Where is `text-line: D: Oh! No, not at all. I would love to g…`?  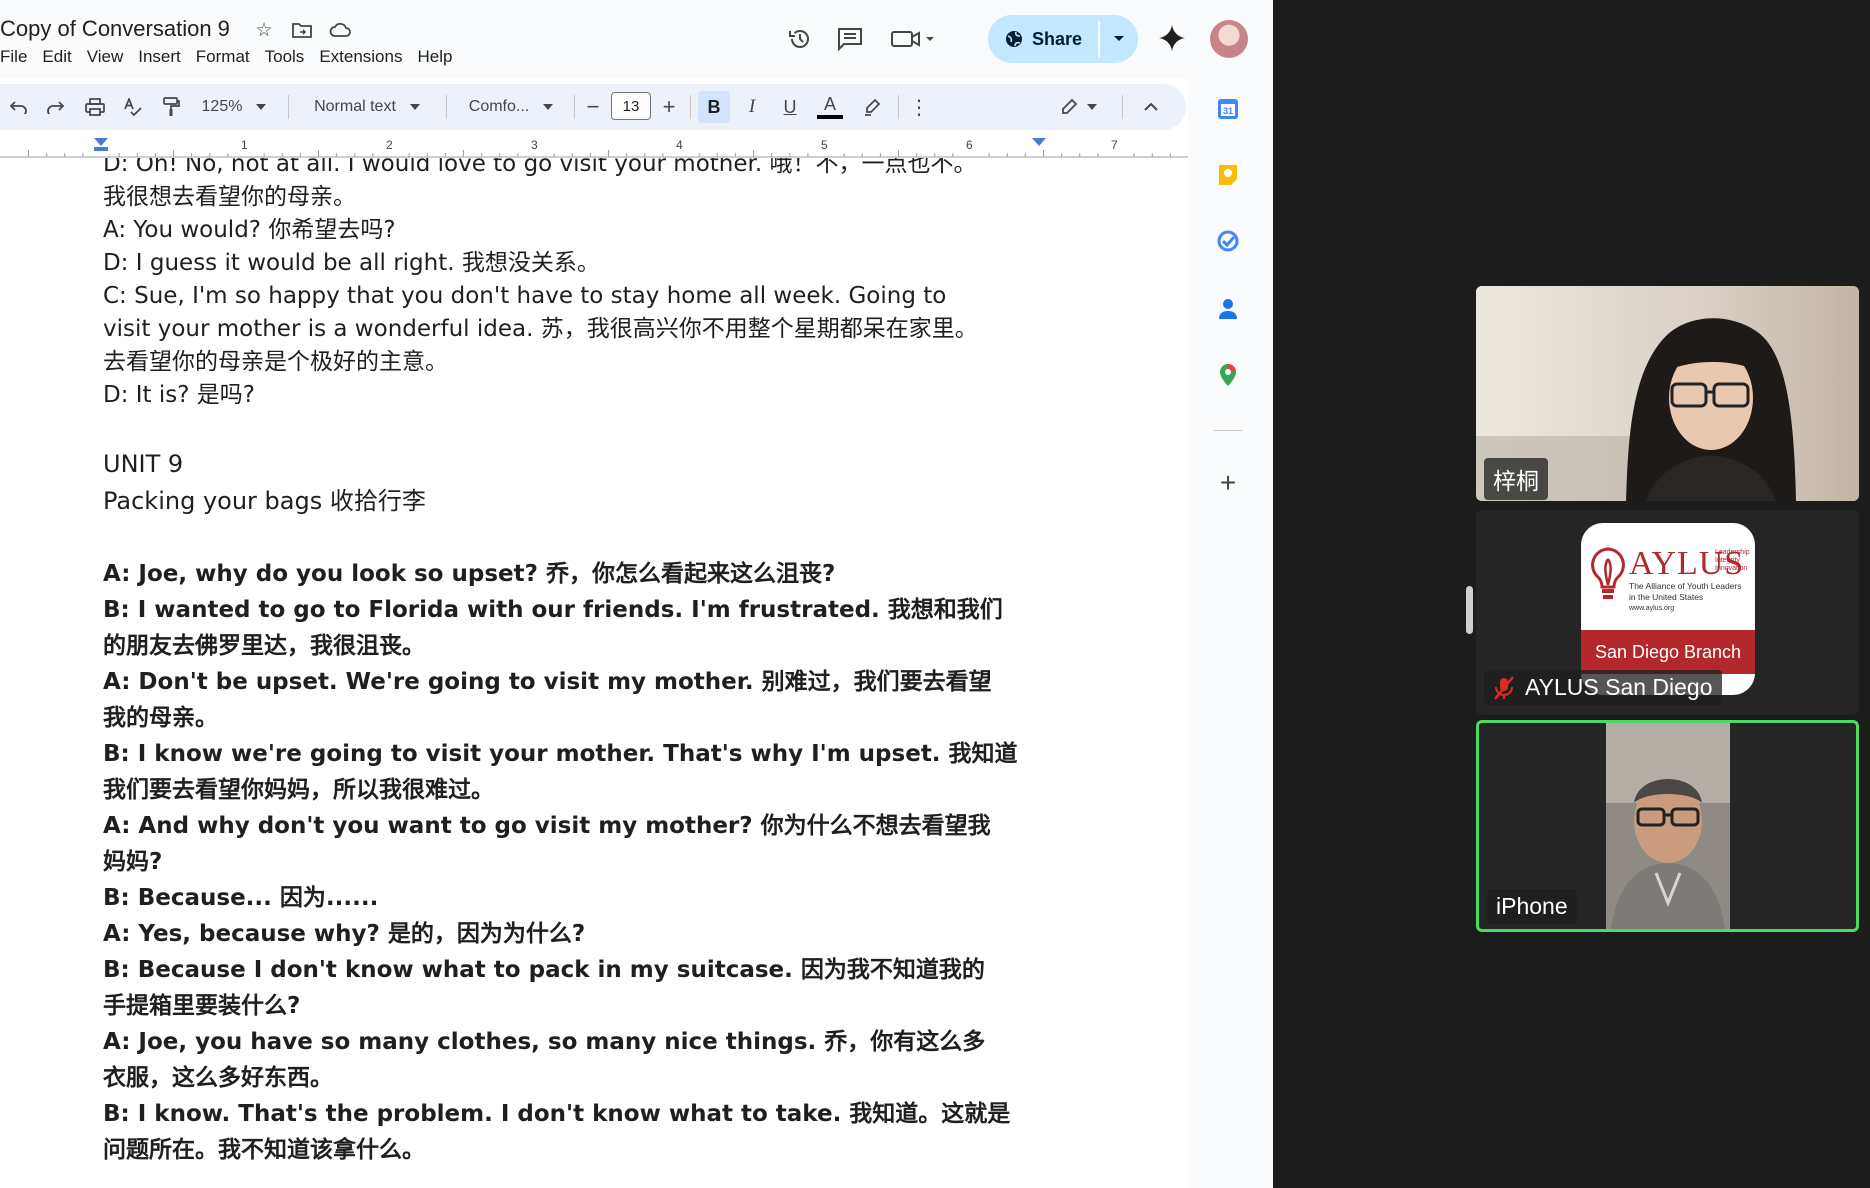 text-line: D: Oh! No, not at all. I would love to g… is located at coordinates (573, 169).